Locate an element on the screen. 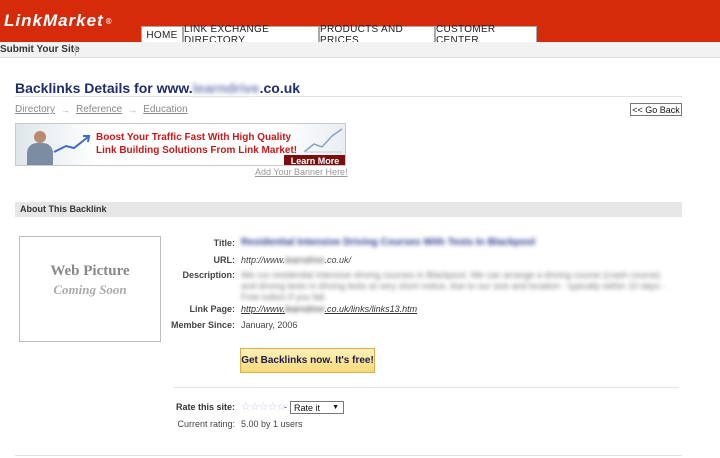  go-back-button: << Go Back is located at coordinates (656, 109).